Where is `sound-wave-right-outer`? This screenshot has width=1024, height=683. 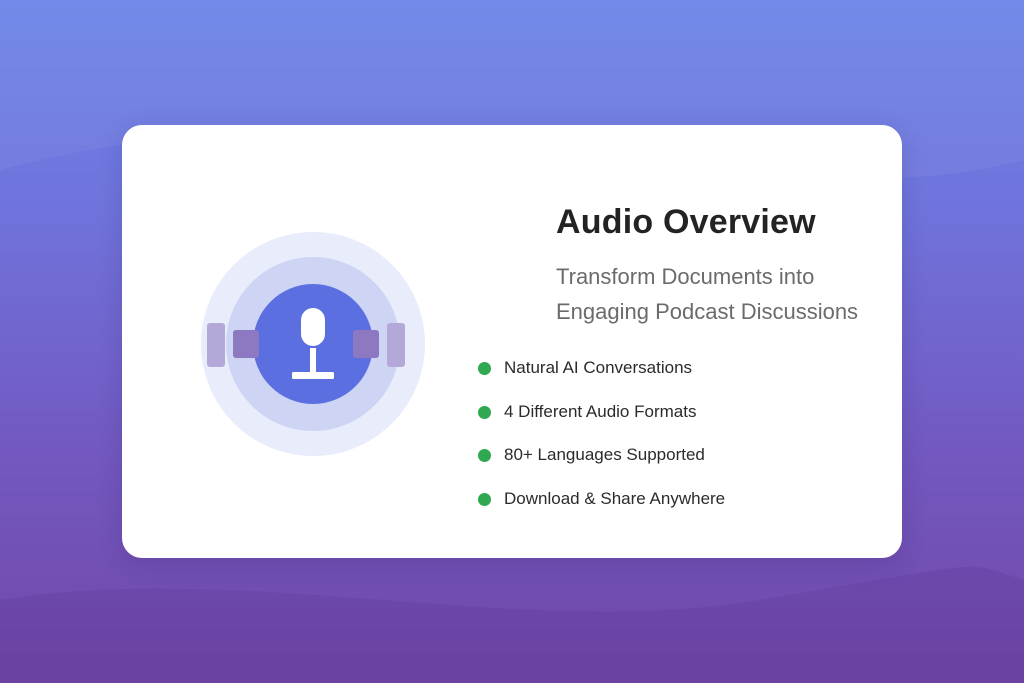
sound-wave-right-outer is located at coordinates (396, 345).